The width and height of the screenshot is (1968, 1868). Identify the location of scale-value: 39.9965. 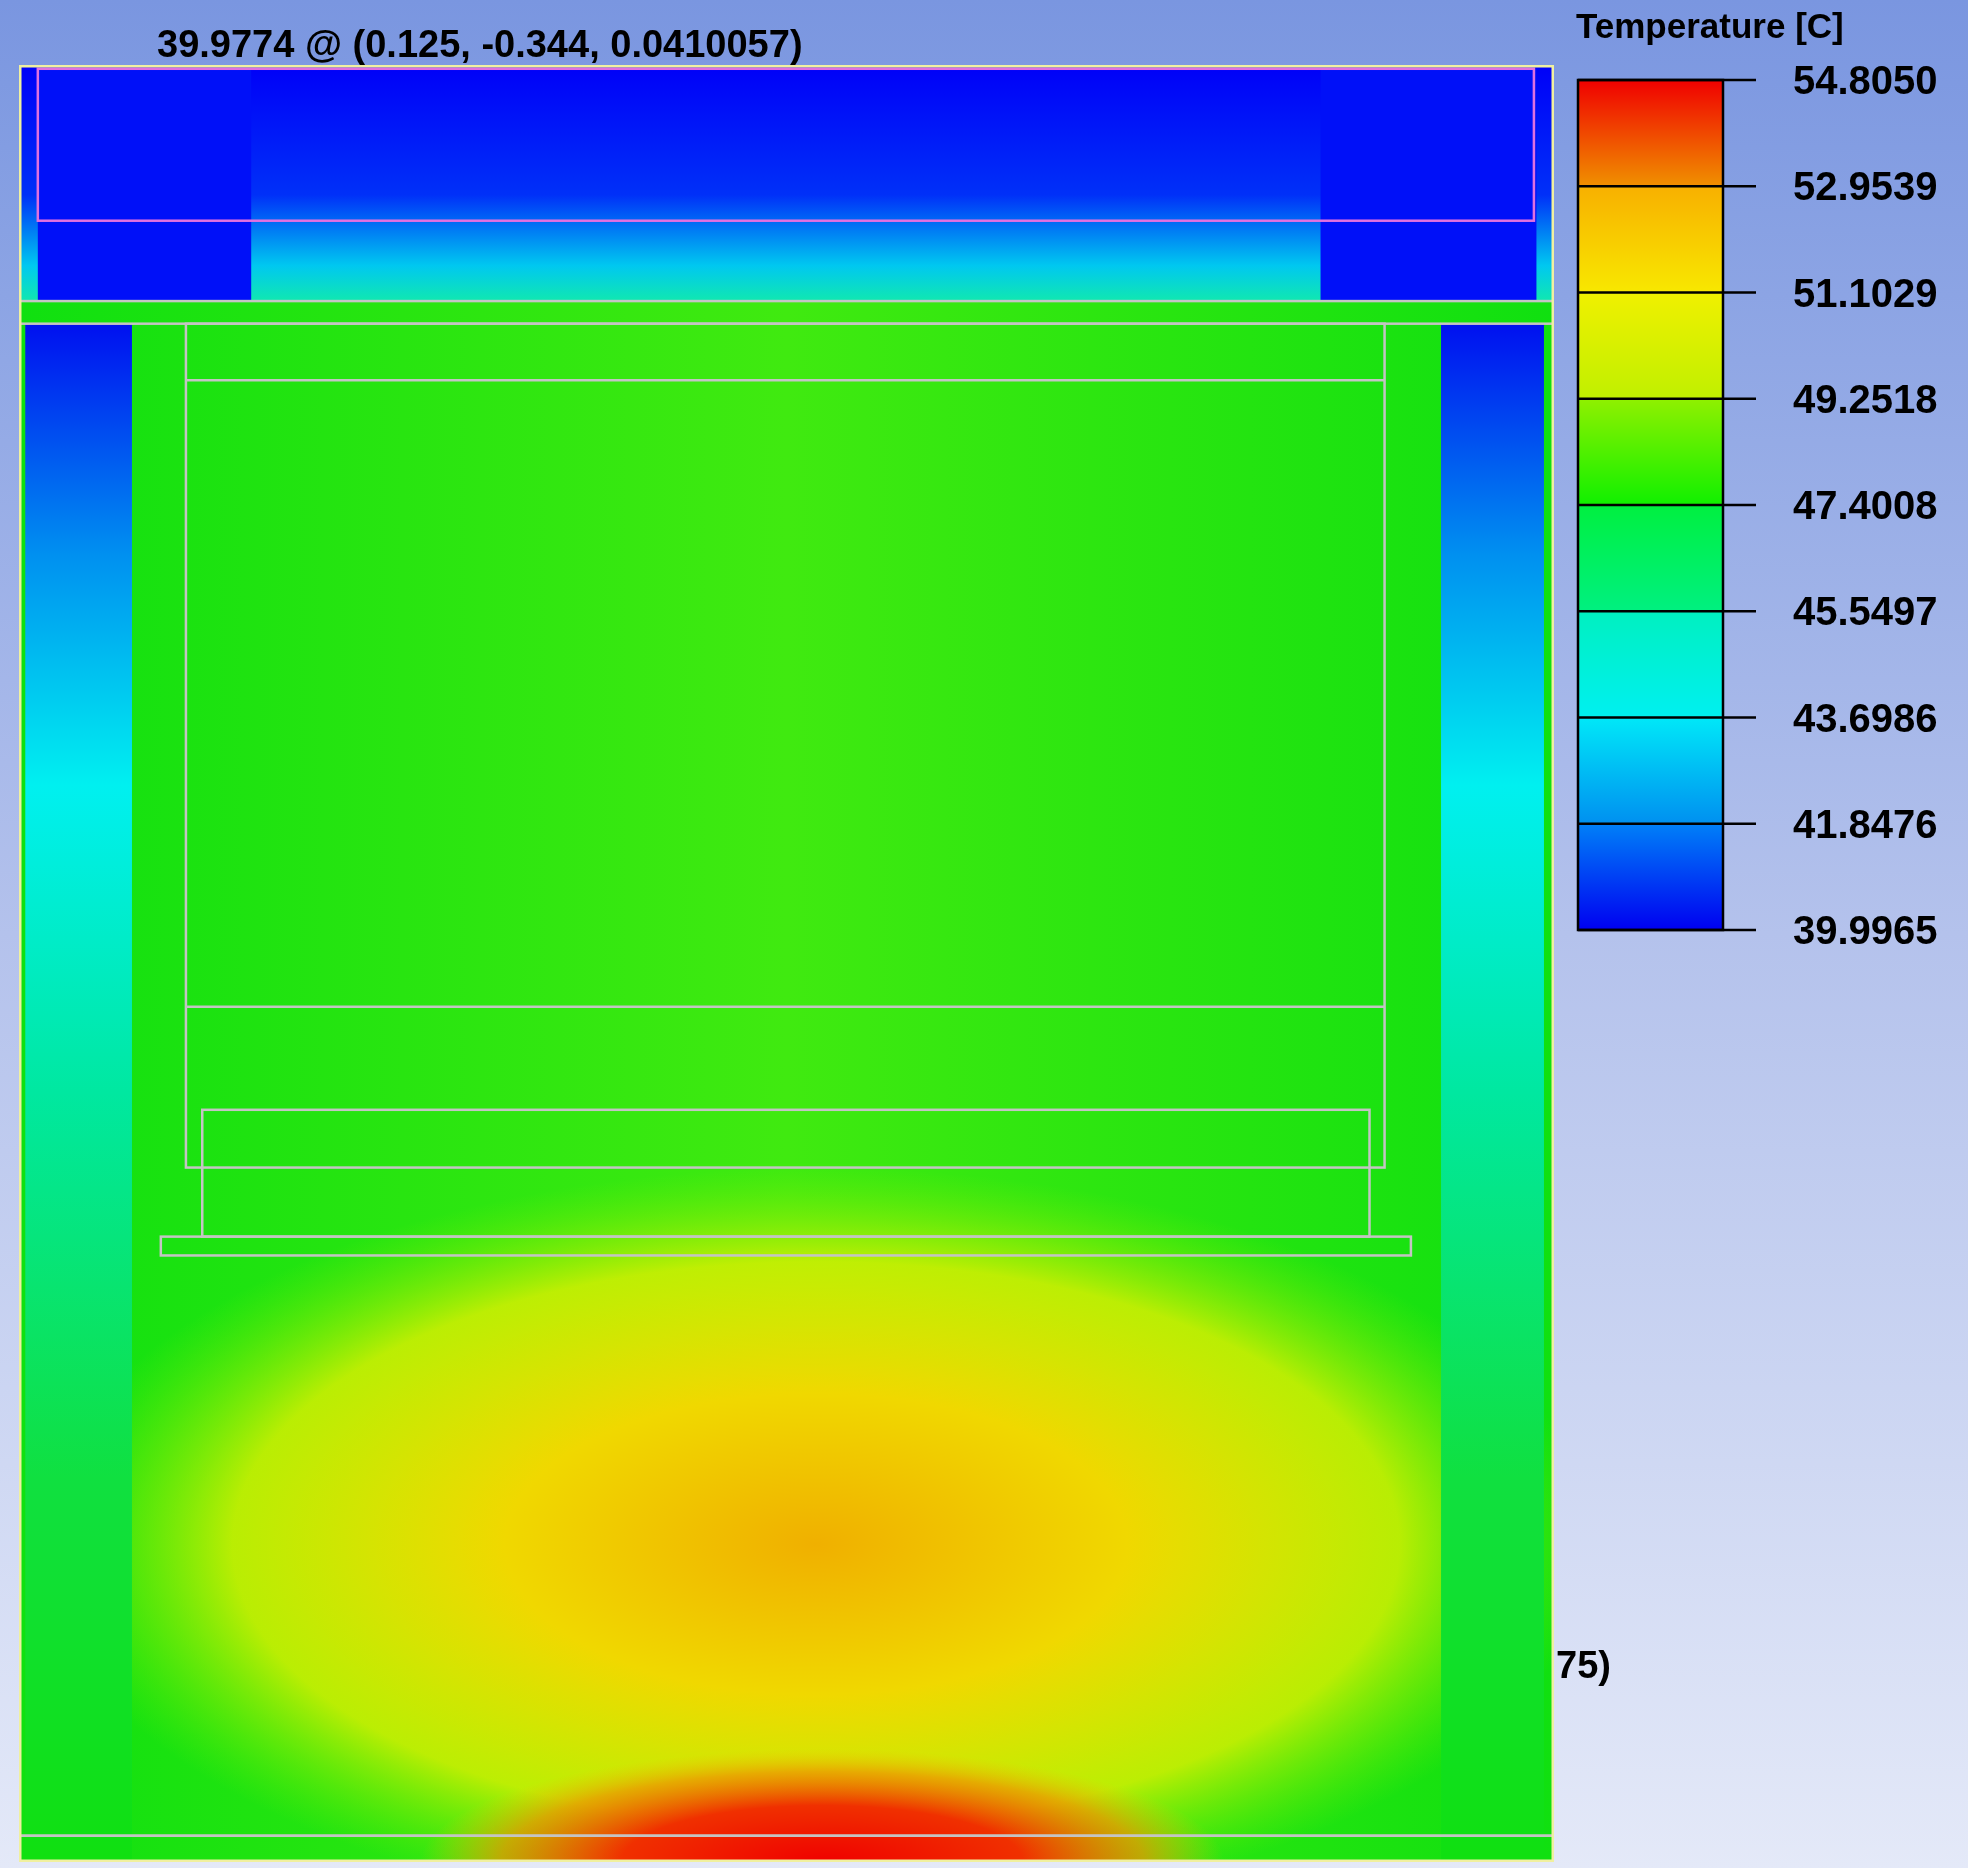
(1865, 930).